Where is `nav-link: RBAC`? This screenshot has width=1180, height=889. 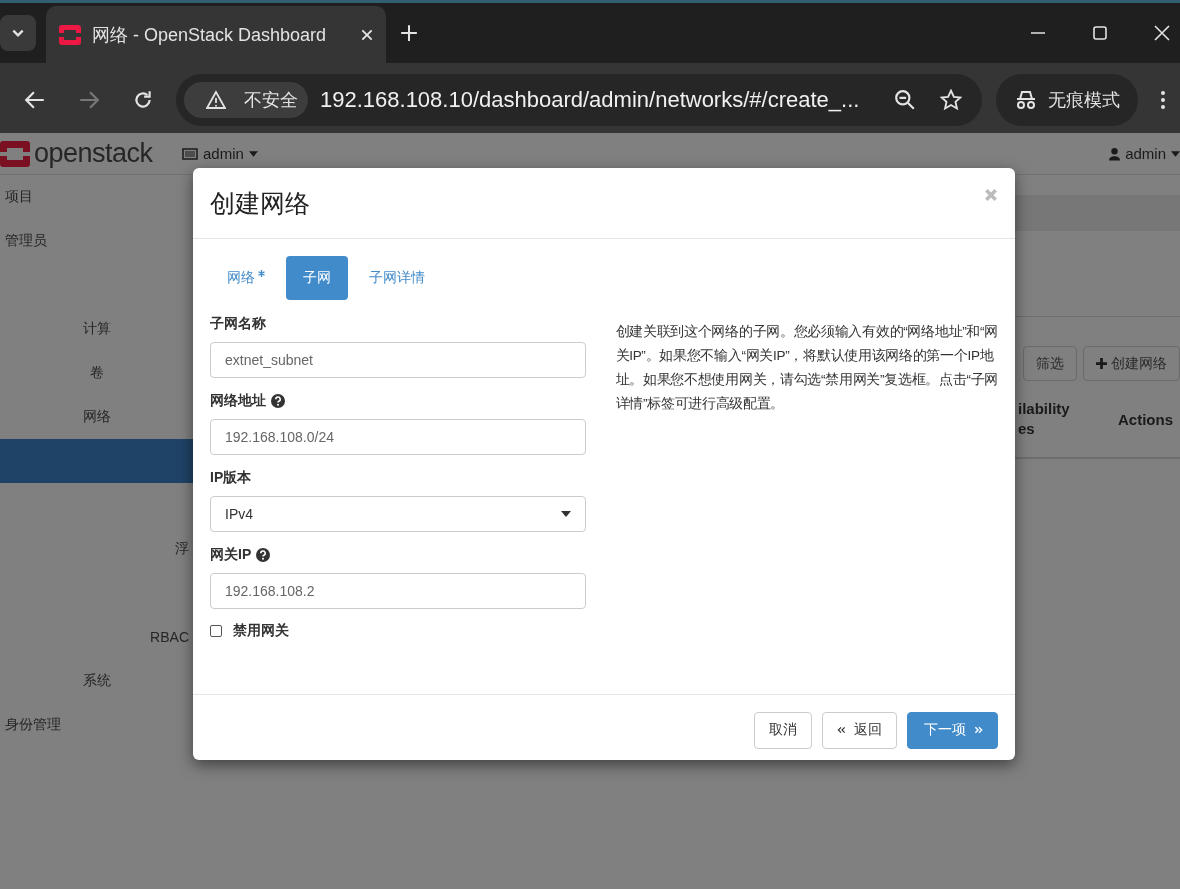
nav-link: RBAC is located at coordinates (169, 637).